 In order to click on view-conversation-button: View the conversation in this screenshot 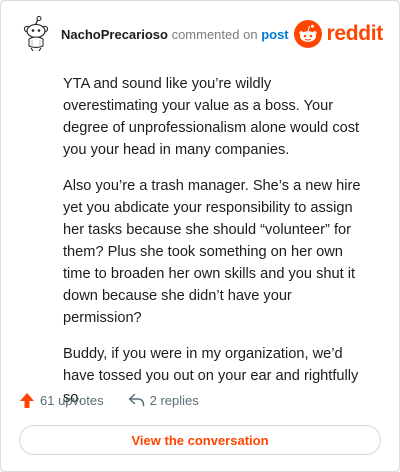, I will do `click(200, 440)`.